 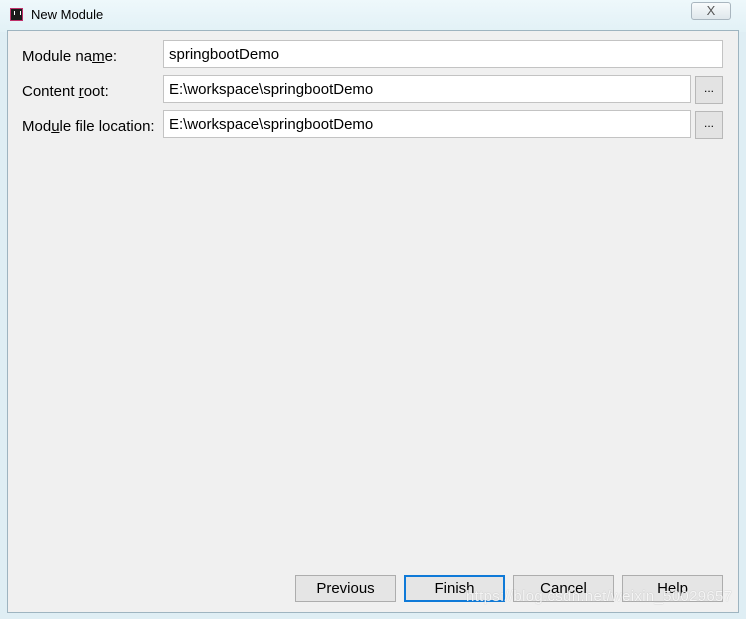 I want to click on module-name-input: springbootDemo, so click(x=443, y=54).